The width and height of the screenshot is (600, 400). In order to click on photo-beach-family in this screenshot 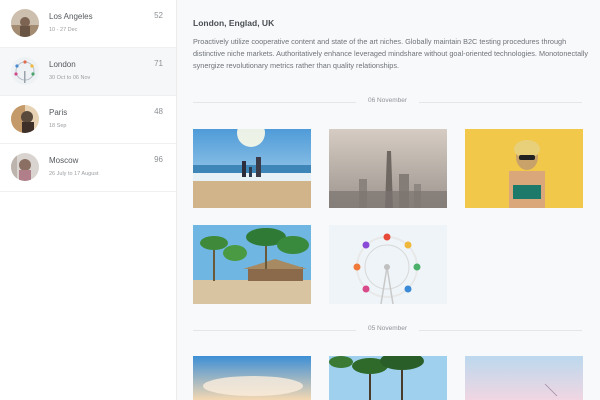, I will do `click(252, 168)`.